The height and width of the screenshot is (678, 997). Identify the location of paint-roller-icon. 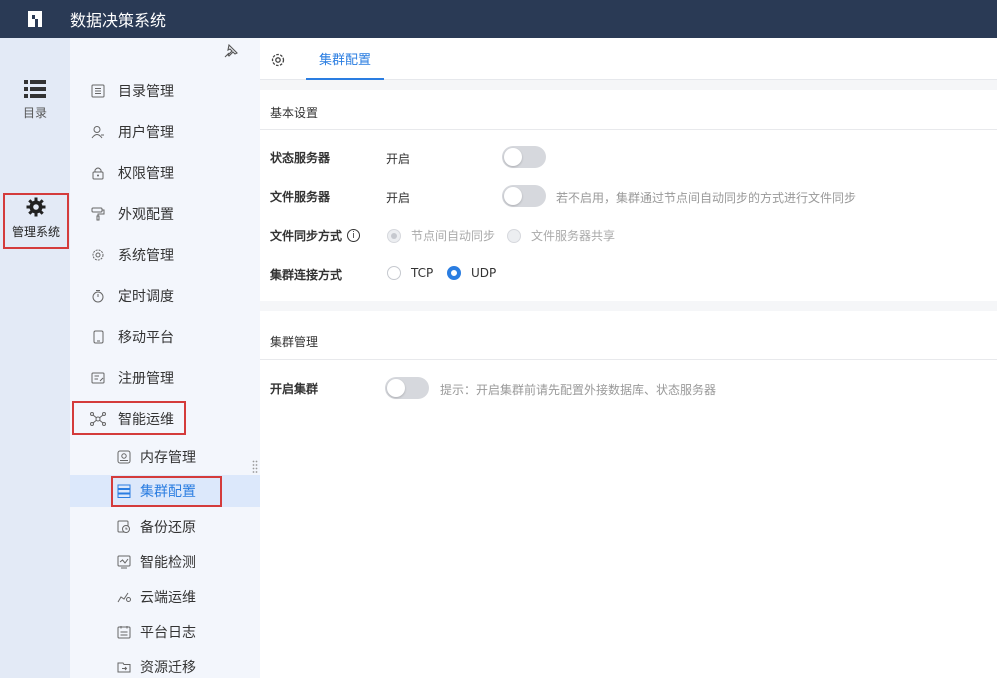
(98, 214).